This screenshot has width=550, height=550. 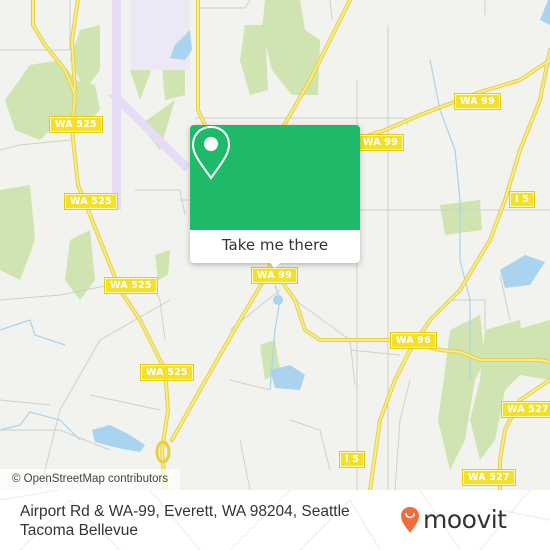 I want to click on location-popup: Take me there, so click(x=275, y=196).